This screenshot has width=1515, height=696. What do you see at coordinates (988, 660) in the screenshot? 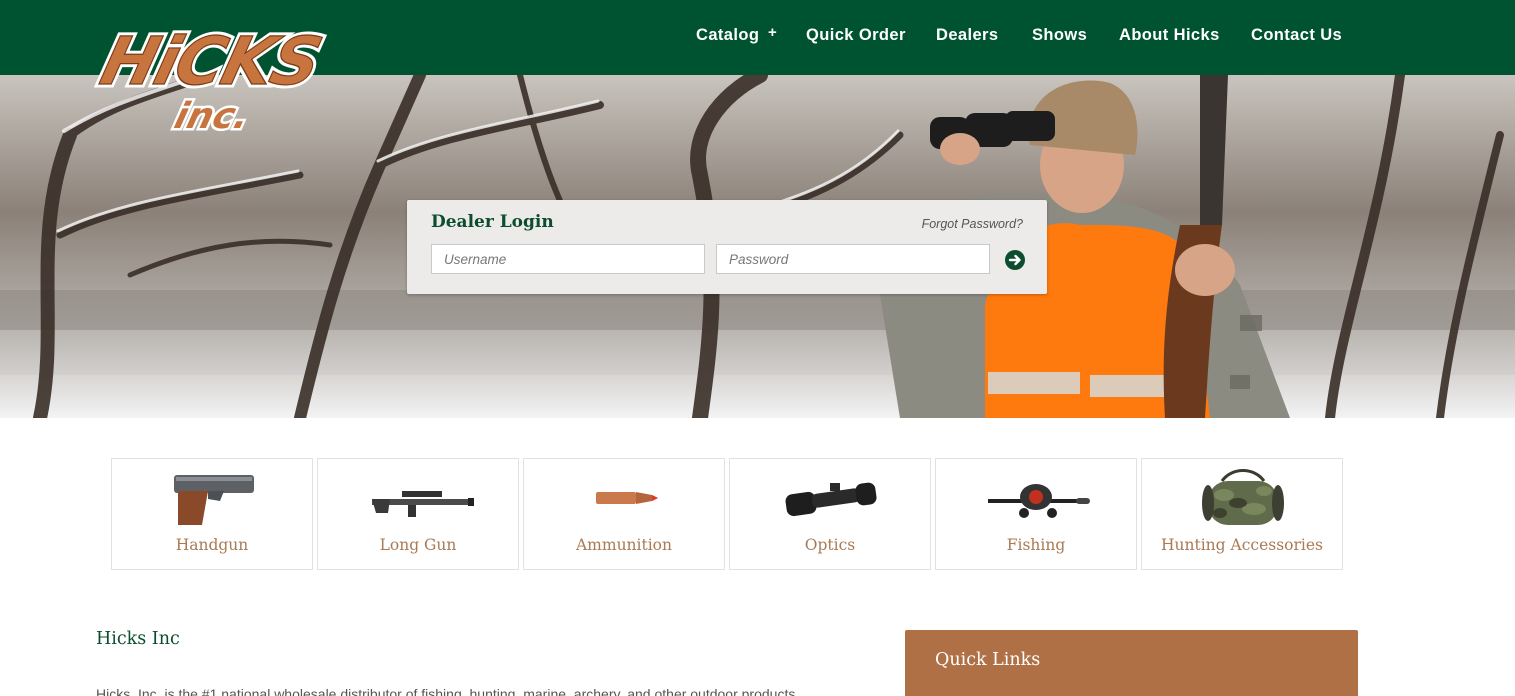
I see `quick-links-title: Quick Links` at bounding box center [988, 660].